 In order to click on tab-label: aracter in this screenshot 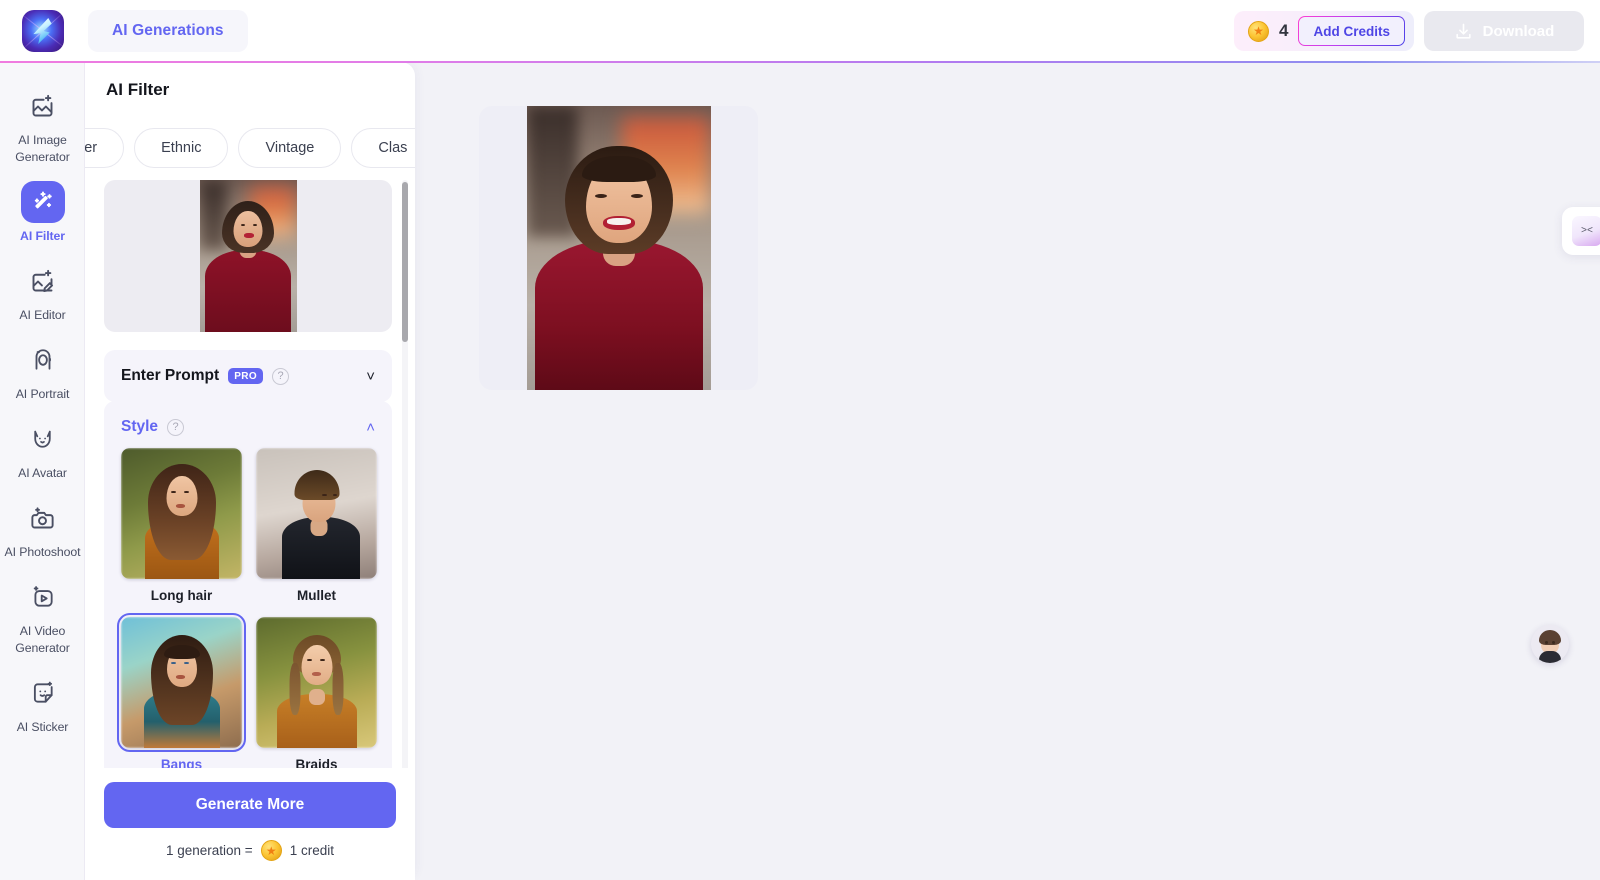, I will do `click(91, 148)`.